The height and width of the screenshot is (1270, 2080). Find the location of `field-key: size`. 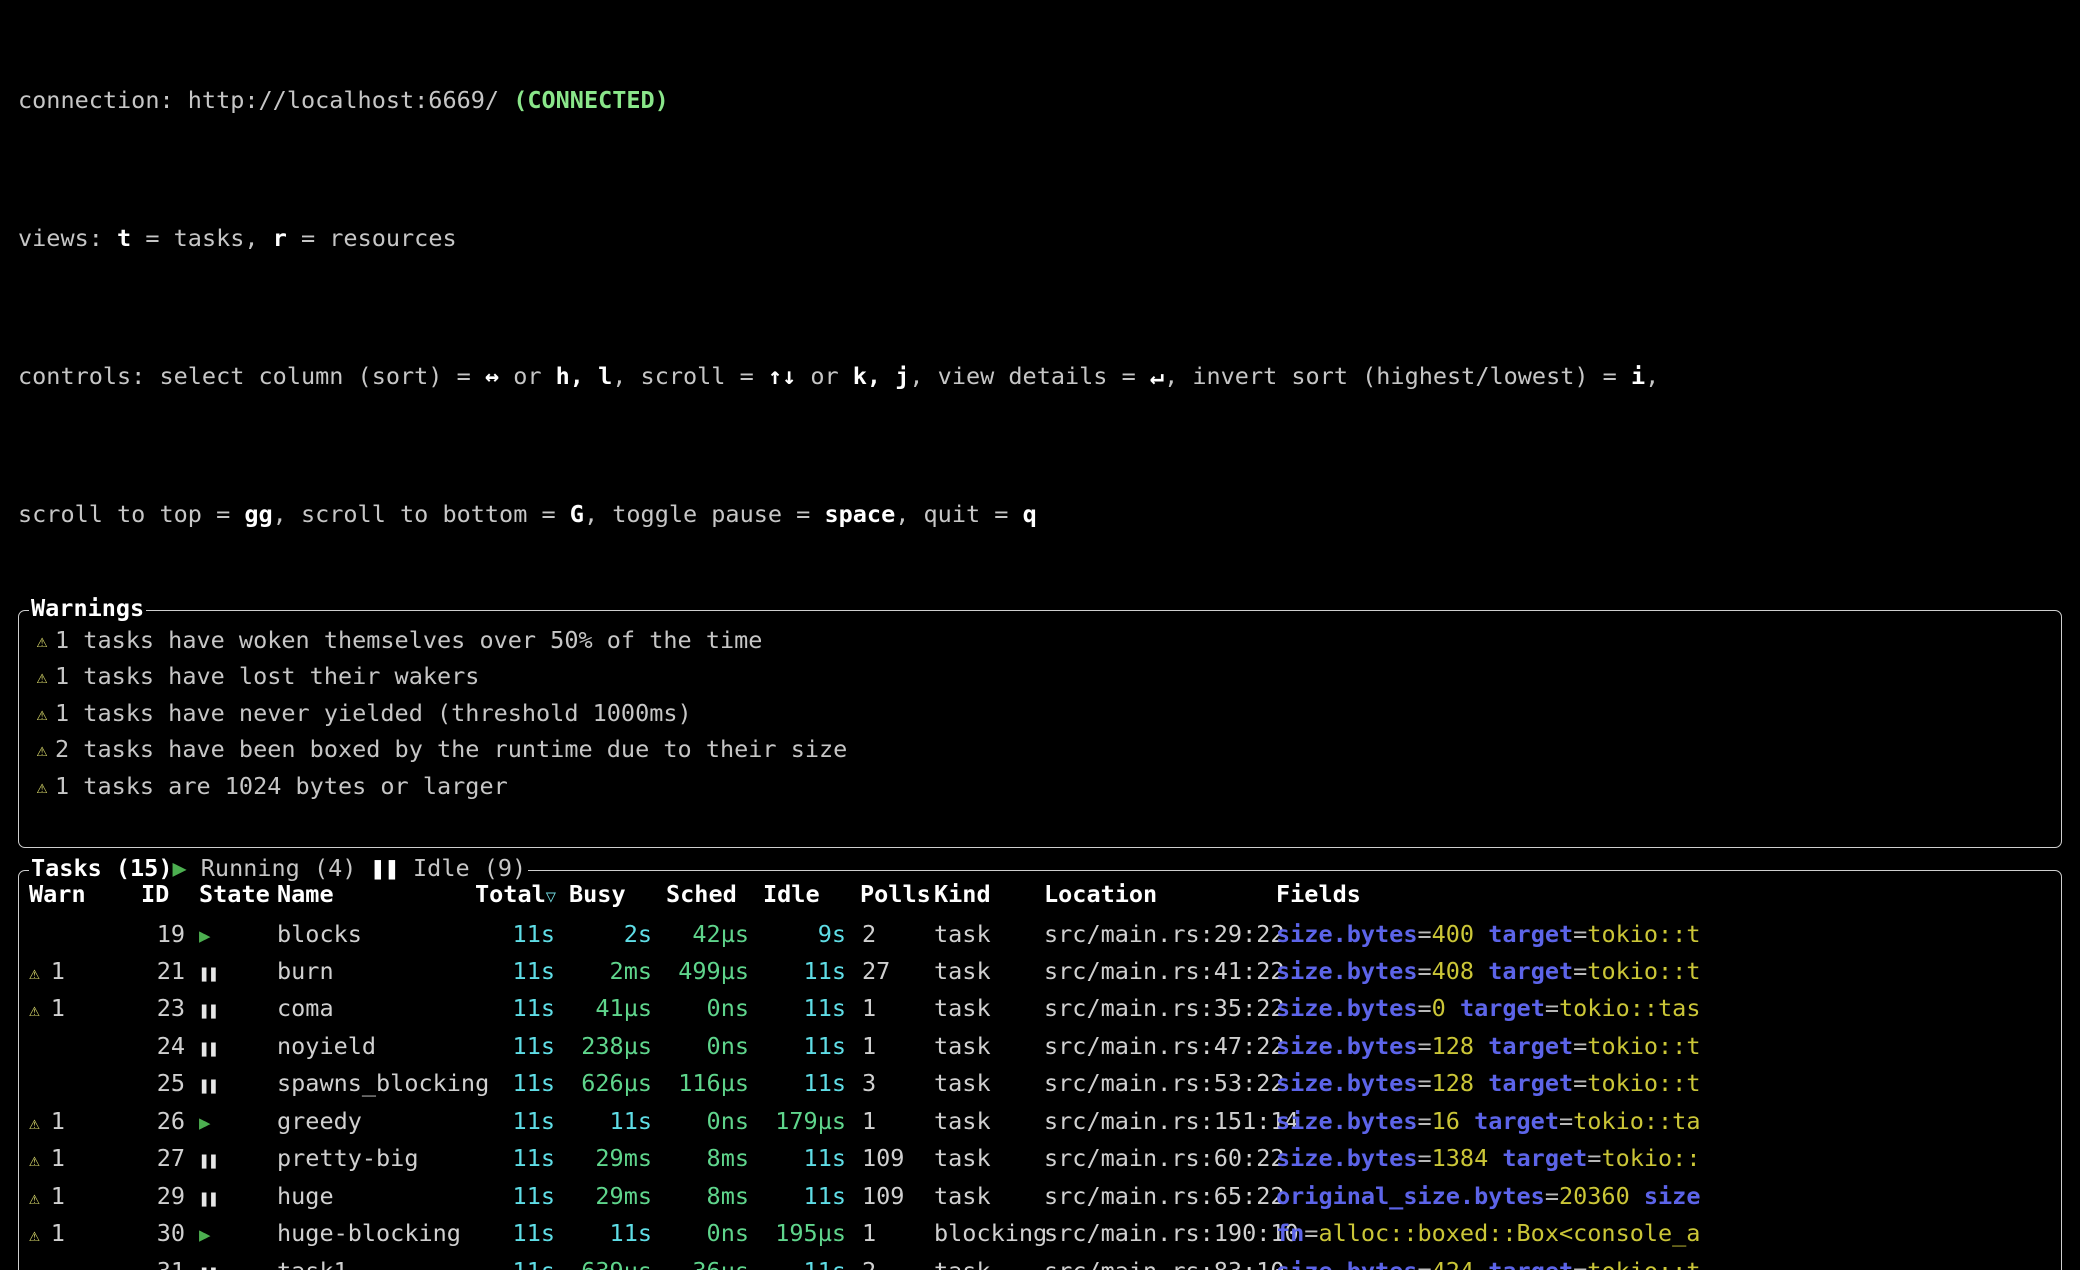

field-key: size is located at coordinates (1672, 1195).